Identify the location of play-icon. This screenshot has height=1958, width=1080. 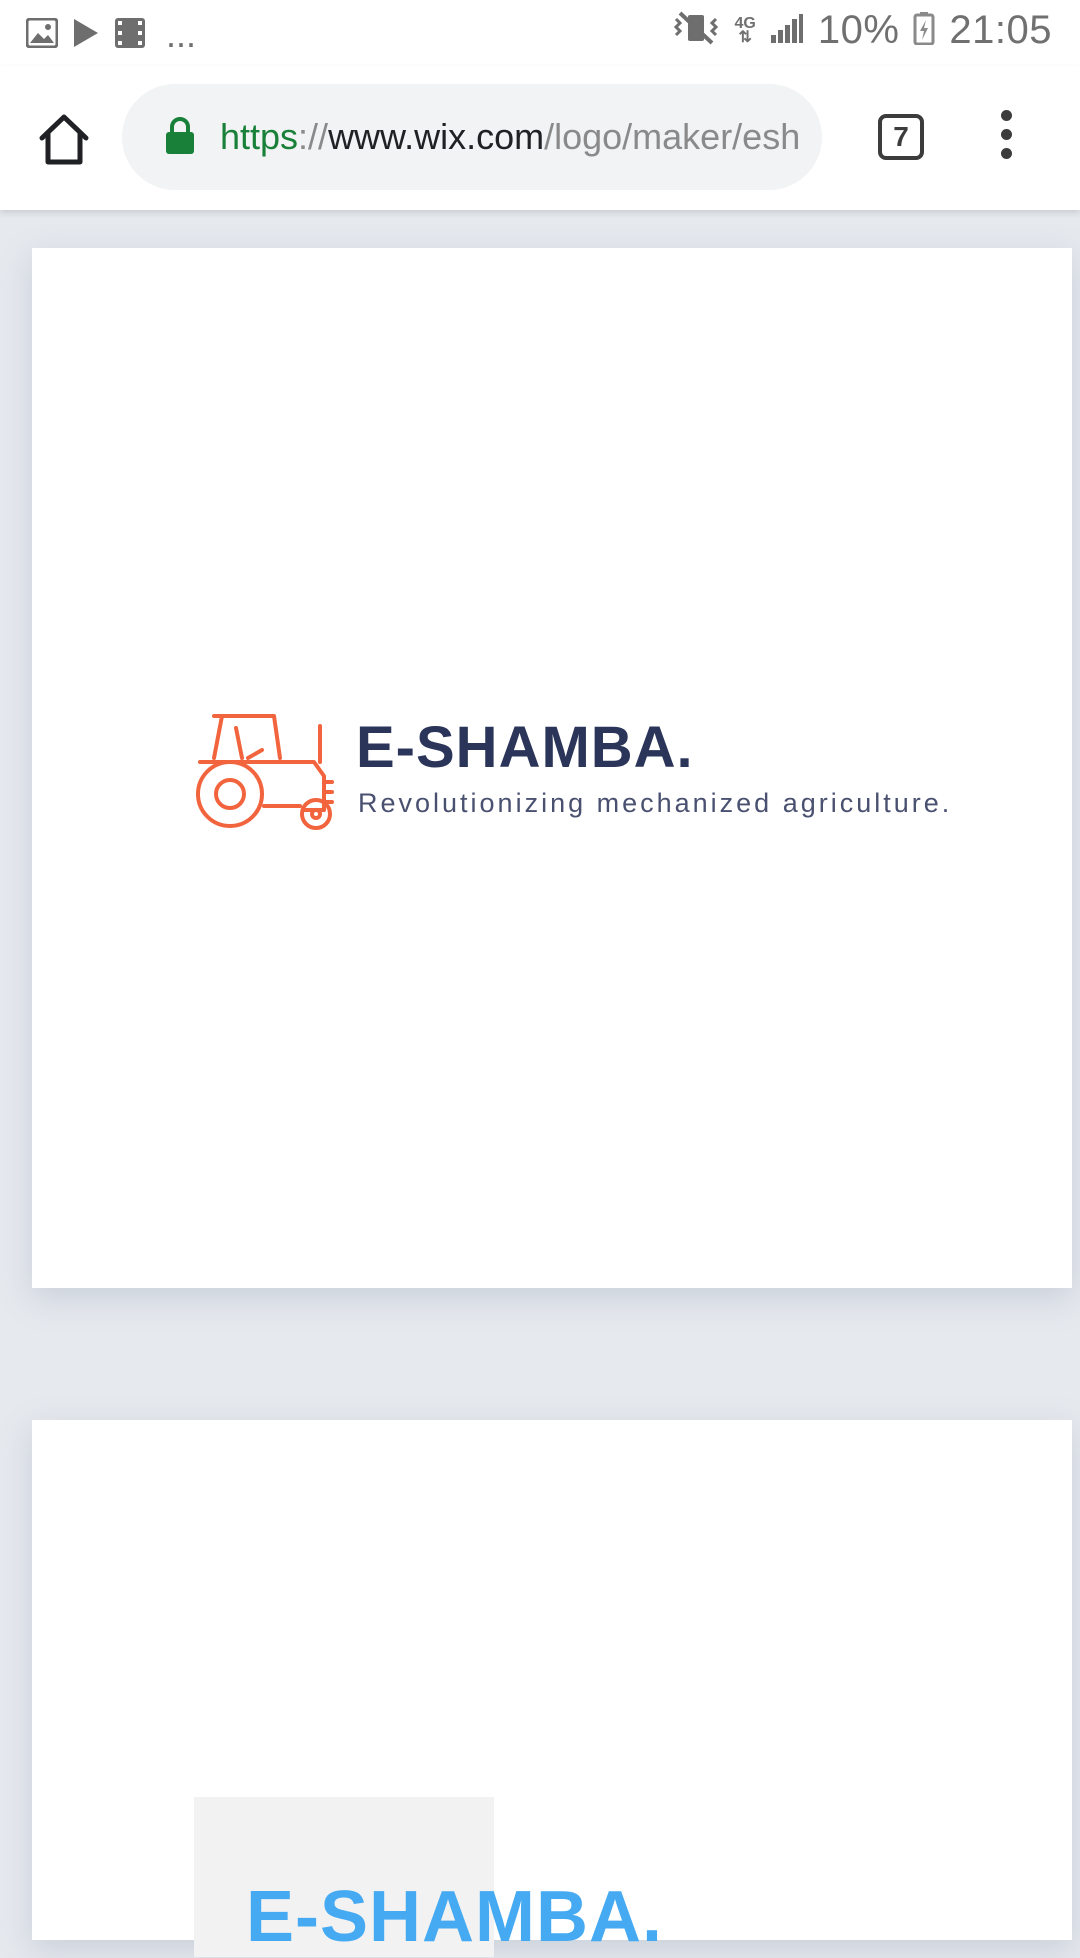
(86, 35).